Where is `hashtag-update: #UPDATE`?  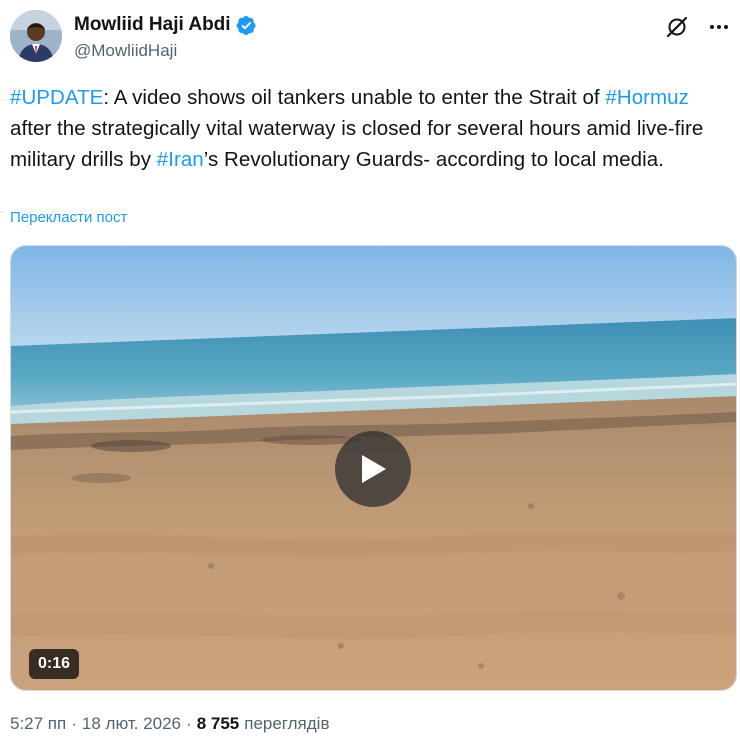
hashtag-update: #UPDATE is located at coordinates (56, 97).